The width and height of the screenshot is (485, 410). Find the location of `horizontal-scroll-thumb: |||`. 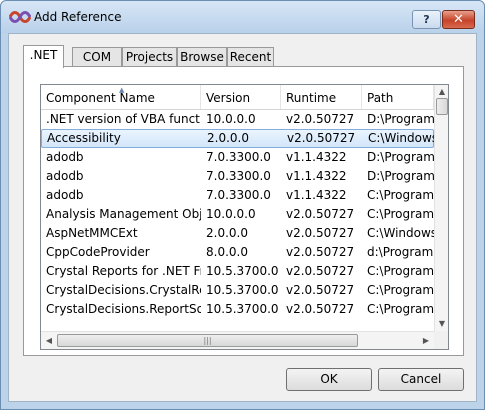

horizontal-scroll-thumb: ||| is located at coordinates (207, 340).